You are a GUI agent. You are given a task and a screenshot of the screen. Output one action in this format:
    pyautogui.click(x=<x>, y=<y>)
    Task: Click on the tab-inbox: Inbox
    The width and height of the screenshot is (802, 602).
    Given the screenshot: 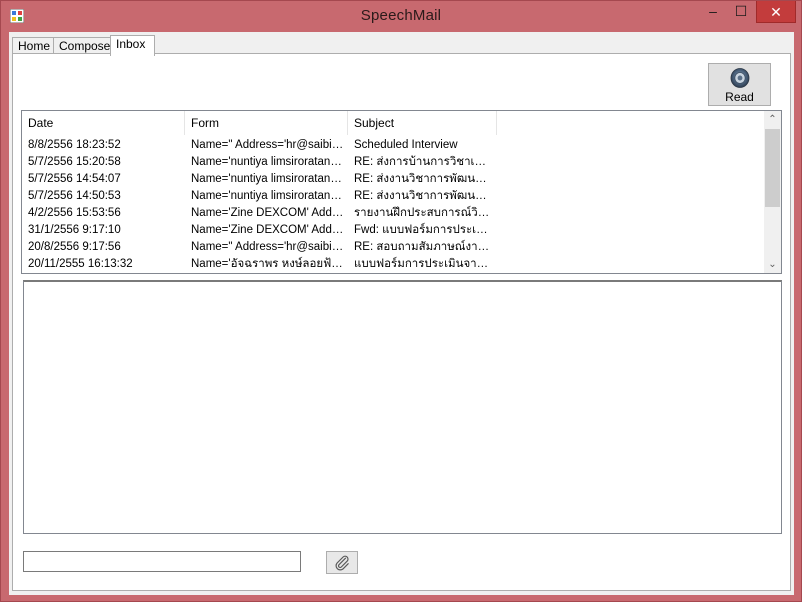 What is the action you would take?
    pyautogui.click(x=132, y=45)
    